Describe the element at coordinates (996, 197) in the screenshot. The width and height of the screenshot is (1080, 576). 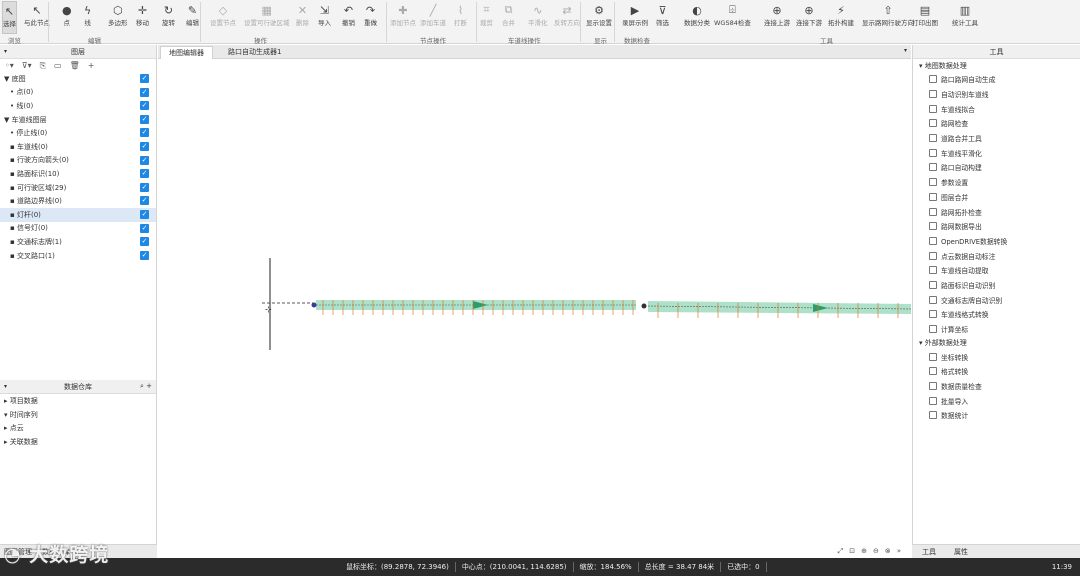
I see `tool-item: 图层合并` at that location.